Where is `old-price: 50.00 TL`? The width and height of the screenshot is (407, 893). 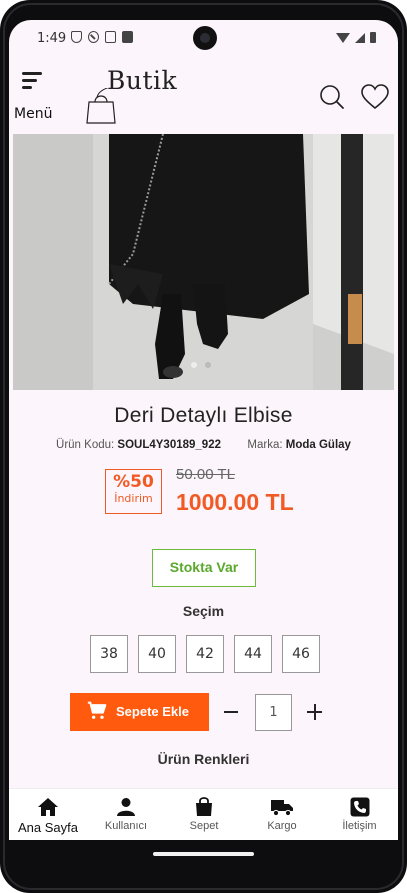
old-price: 50.00 TL is located at coordinates (205, 474).